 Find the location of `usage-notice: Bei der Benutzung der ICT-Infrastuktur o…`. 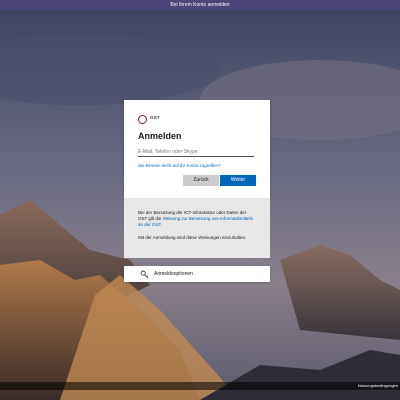

usage-notice: Bei der Benutzung der ICT-Infrastuktur o… is located at coordinates (197, 228).